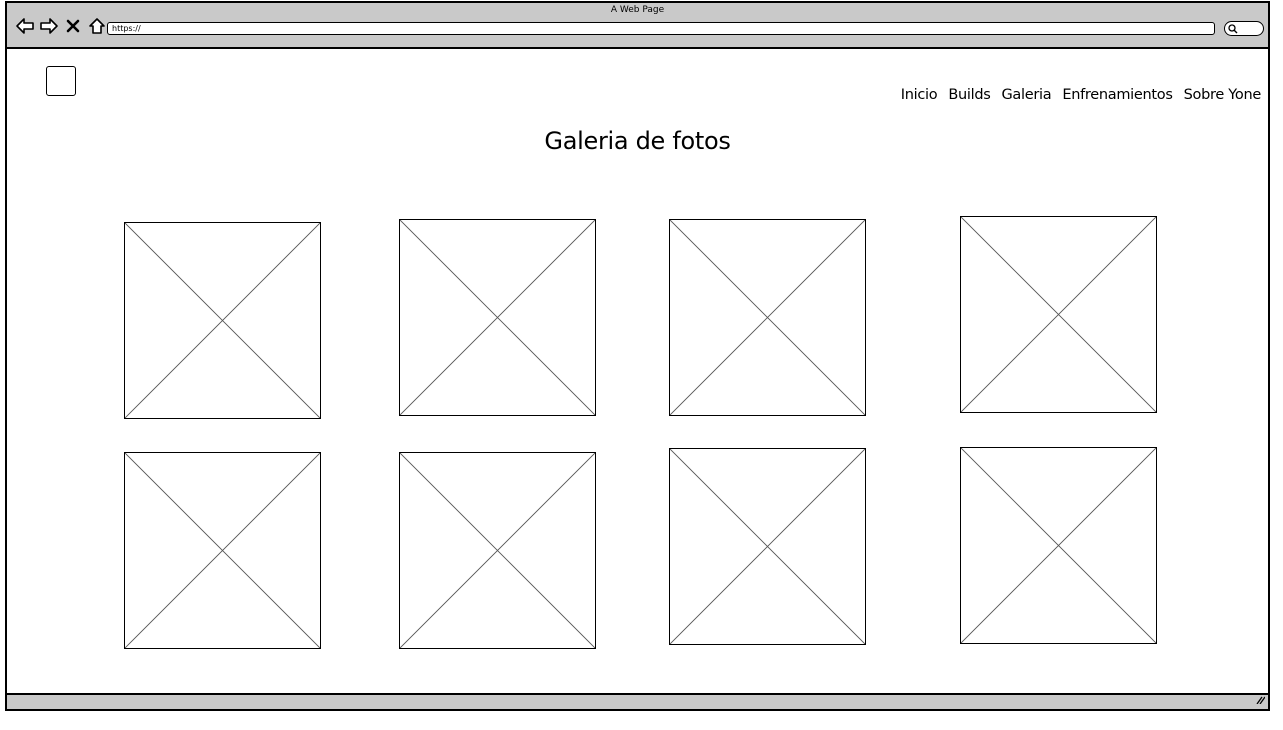 Image resolution: width=1283 pixels, height=730 pixels. Describe the element at coordinates (73, 26) in the screenshot. I see `close-icon` at that location.